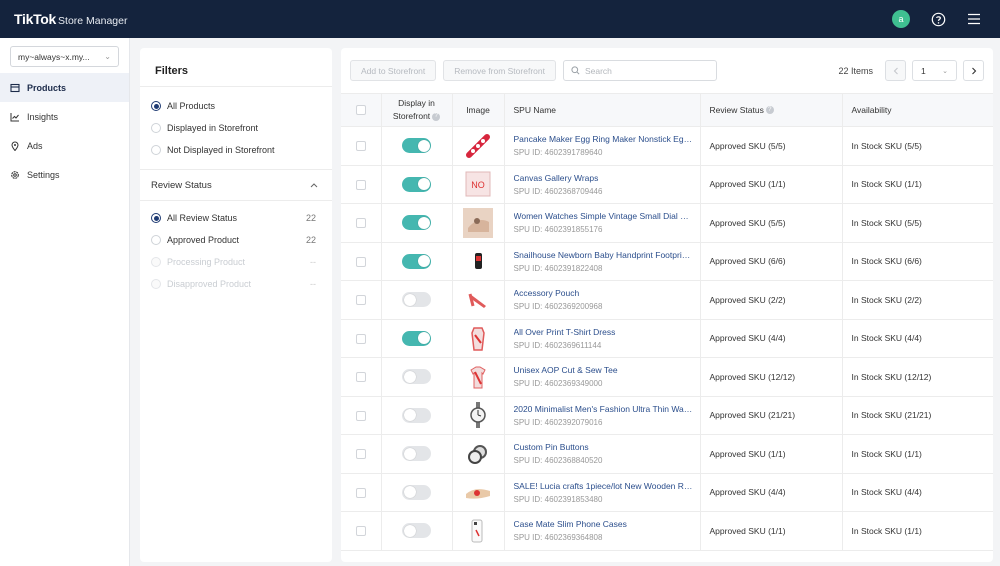 This screenshot has width=1000, height=566. Describe the element at coordinates (558, 153) in the screenshot. I see `spu-id: SPU ID: 4602391789640` at that location.